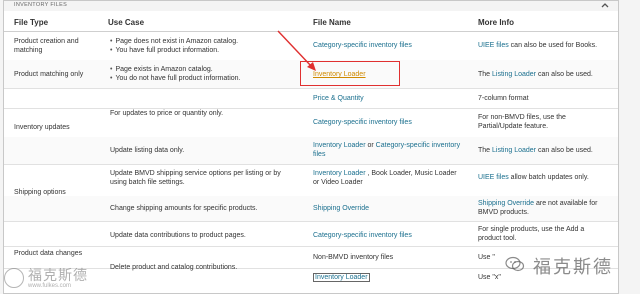 Image resolution: width=640 pixels, height=294 pixels. Describe the element at coordinates (48, 253) in the screenshot. I see `file-type-cell: Product data changes` at that location.